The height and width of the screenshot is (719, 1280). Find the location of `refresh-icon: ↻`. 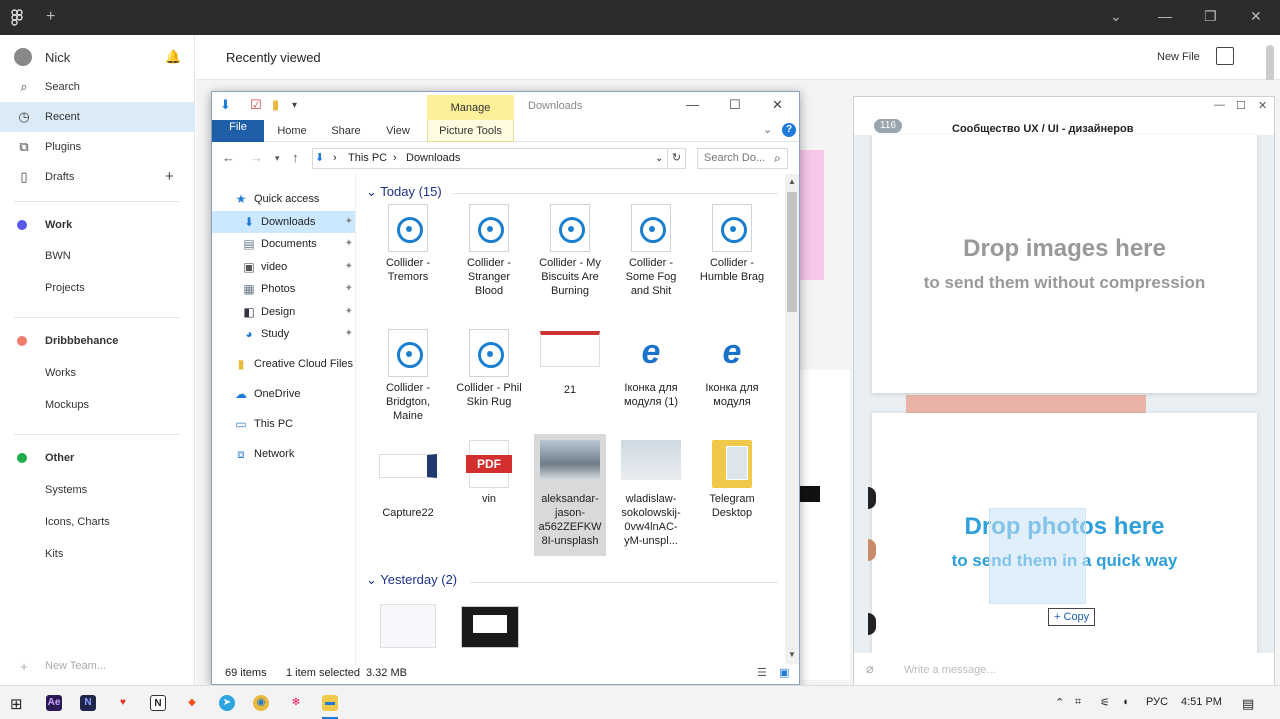

refresh-icon: ↻ is located at coordinates (677, 158).